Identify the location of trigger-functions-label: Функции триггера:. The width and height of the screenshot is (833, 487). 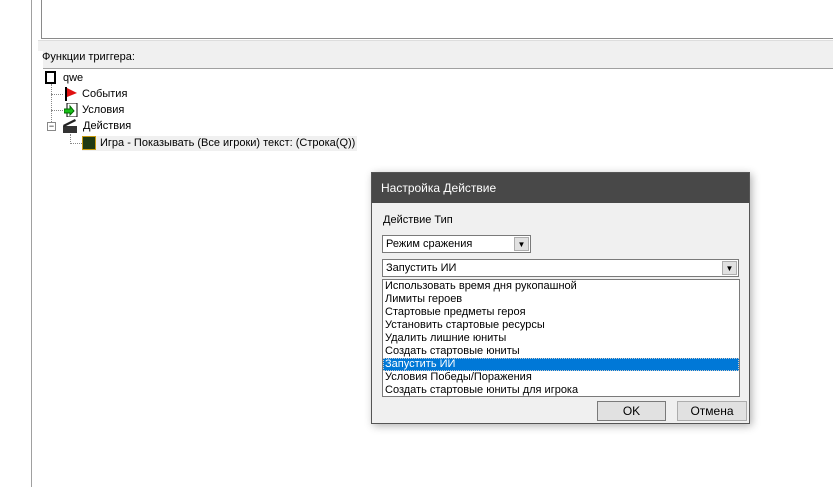
(88, 57).